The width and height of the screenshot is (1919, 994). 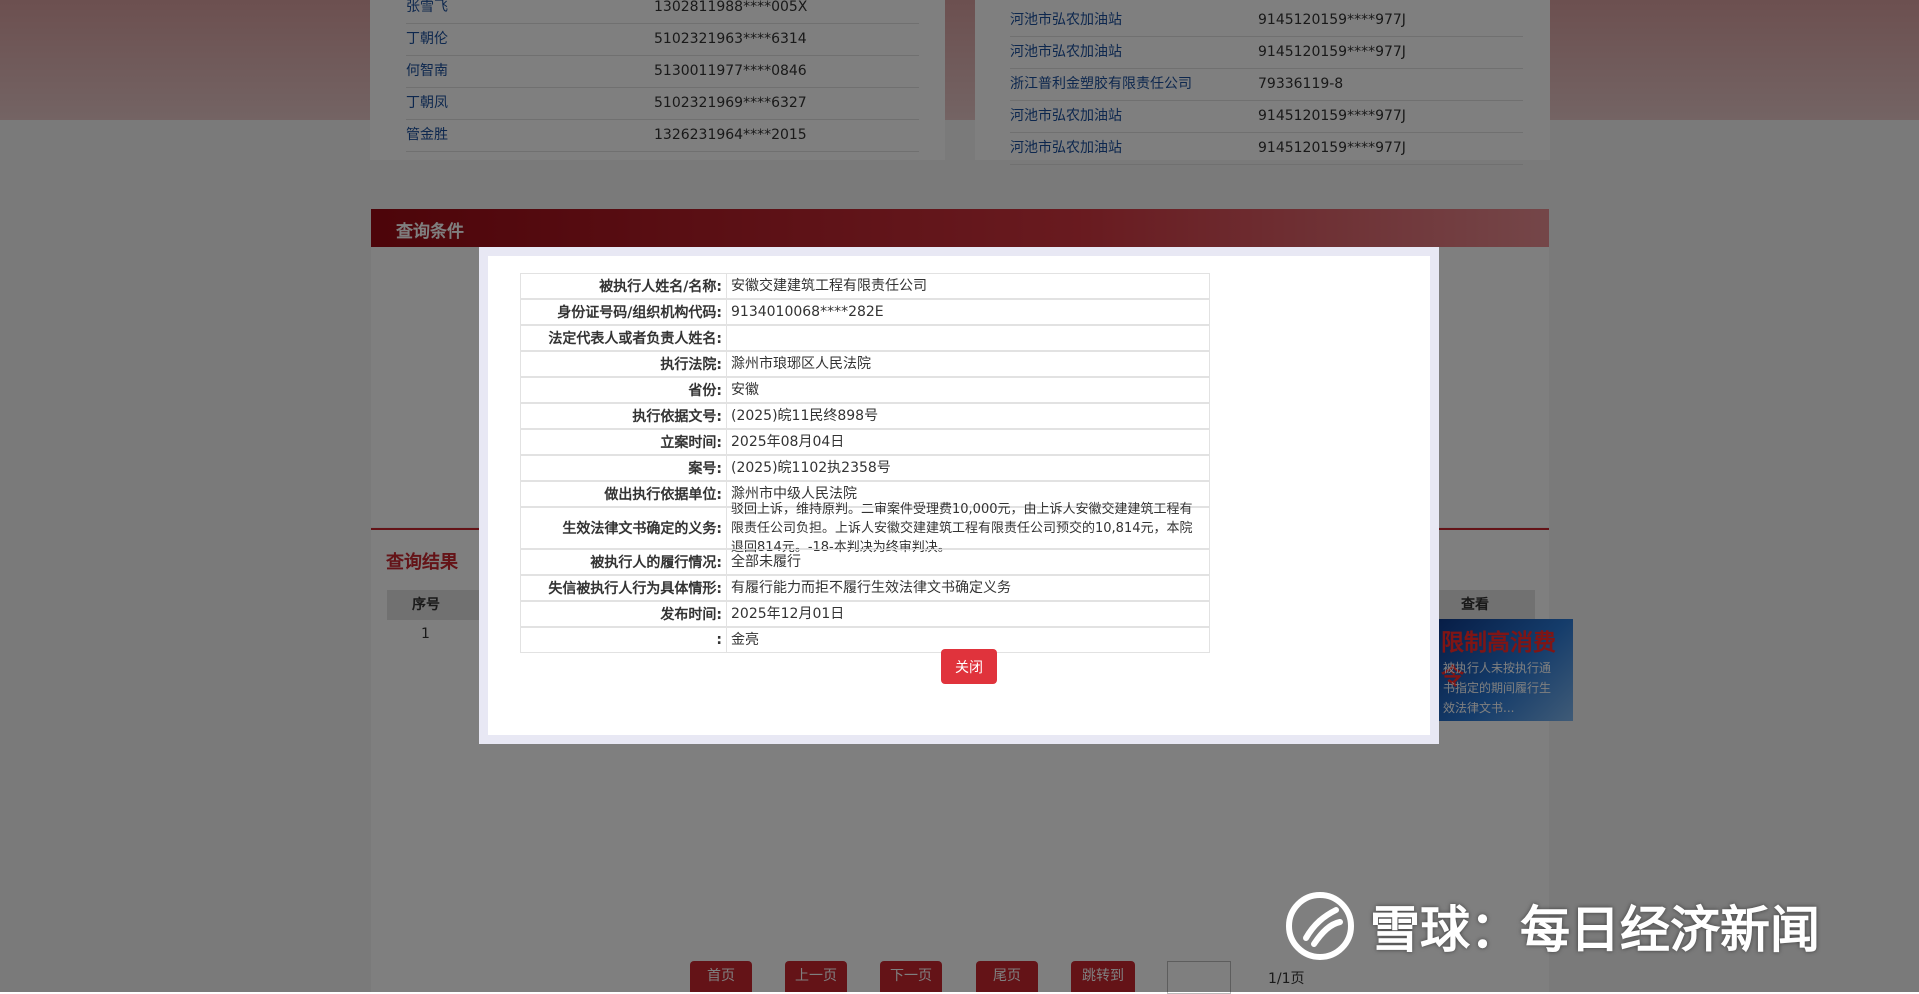 I want to click on detail-value: 2025年08月04日, so click(x=788, y=441).